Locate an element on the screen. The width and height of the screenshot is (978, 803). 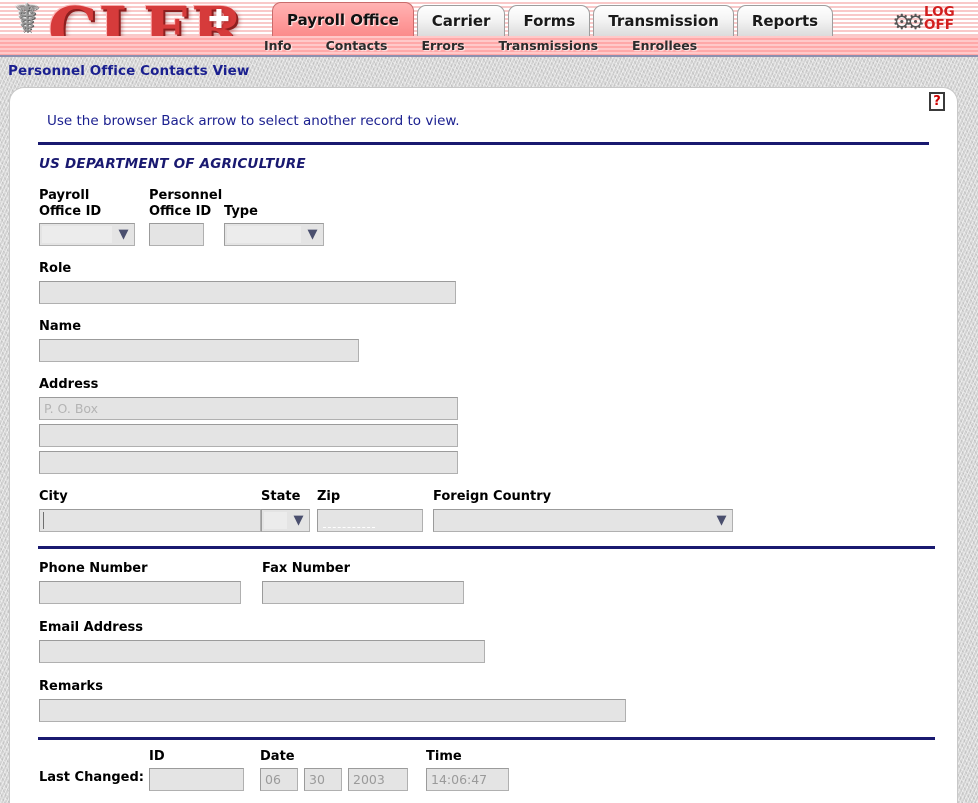
medical-cross-icon: ✚ is located at coordinates (219, 20).